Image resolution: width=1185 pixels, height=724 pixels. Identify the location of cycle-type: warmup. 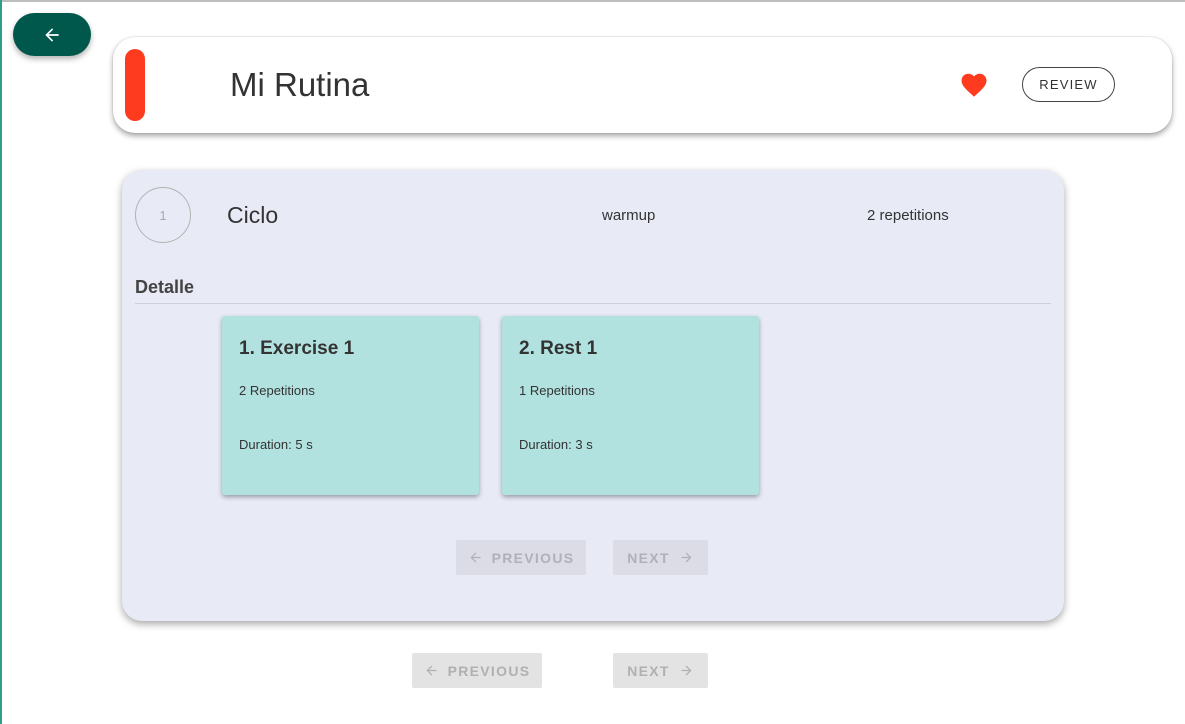
(629, 215).